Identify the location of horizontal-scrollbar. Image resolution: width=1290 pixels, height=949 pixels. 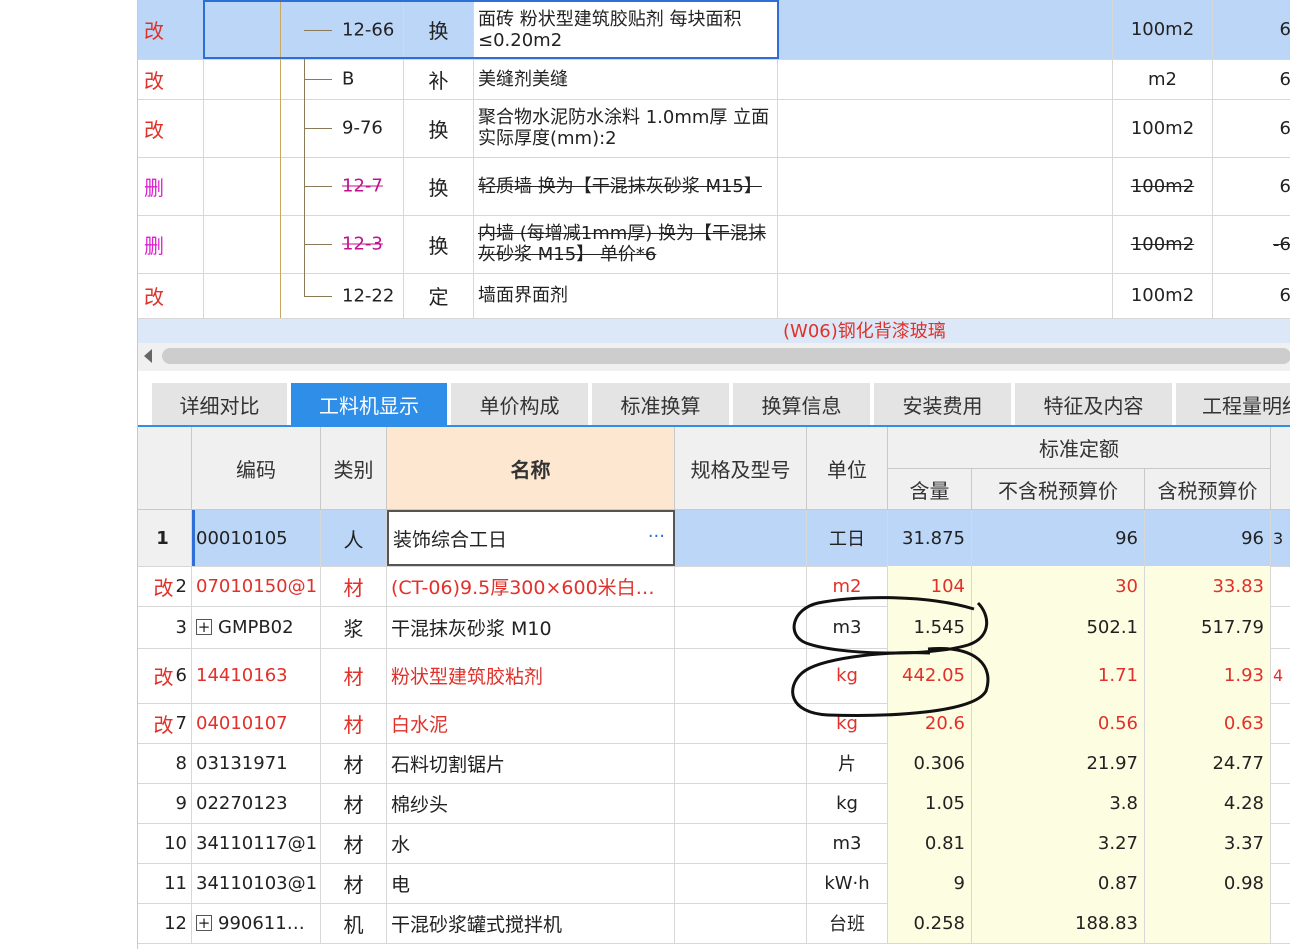
(714, 357).